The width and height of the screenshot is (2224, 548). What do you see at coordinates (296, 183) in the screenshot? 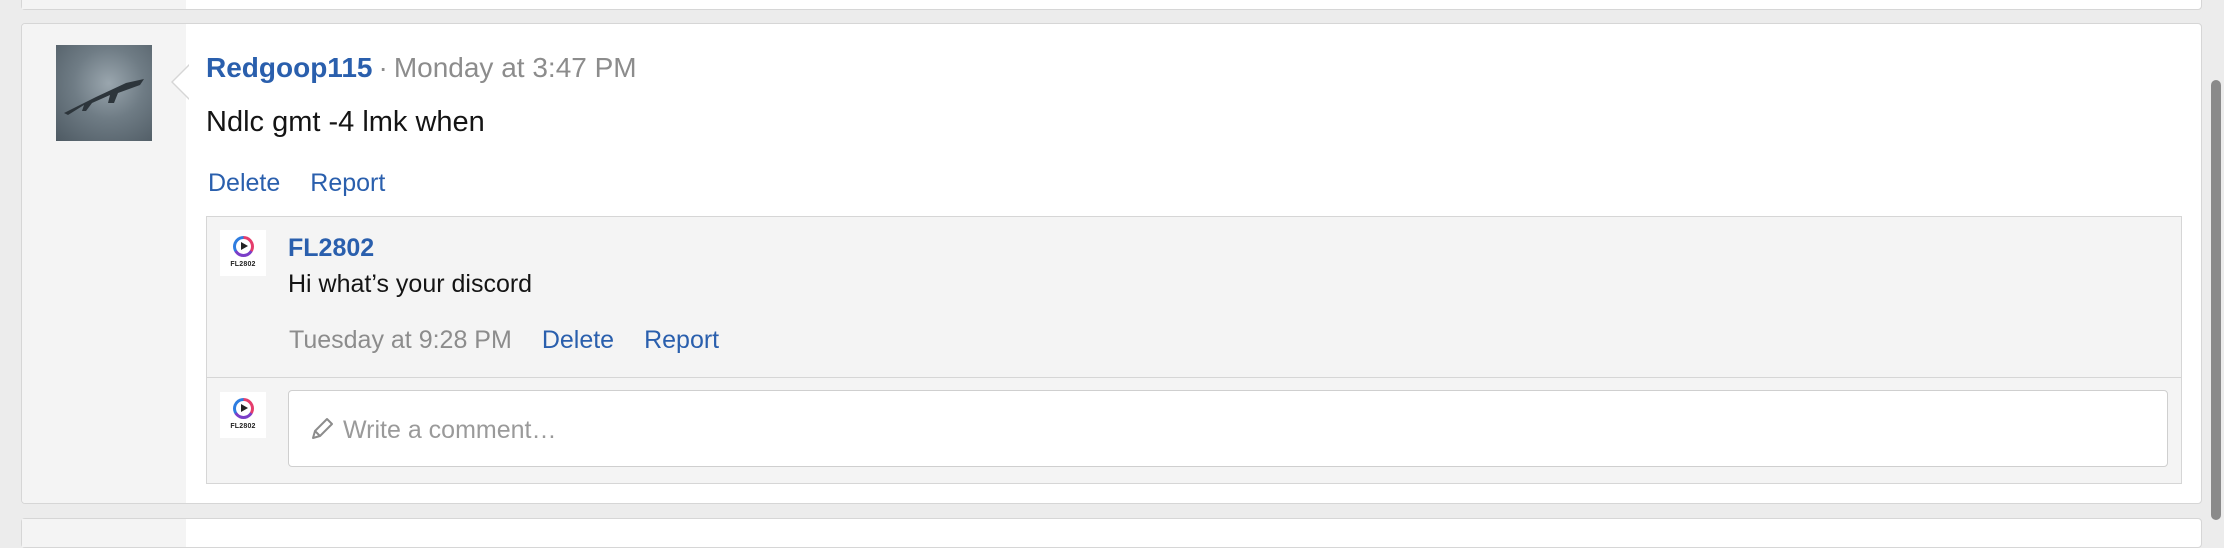
I see `post-actions: Delete Report` at bounding box center [296, 183].